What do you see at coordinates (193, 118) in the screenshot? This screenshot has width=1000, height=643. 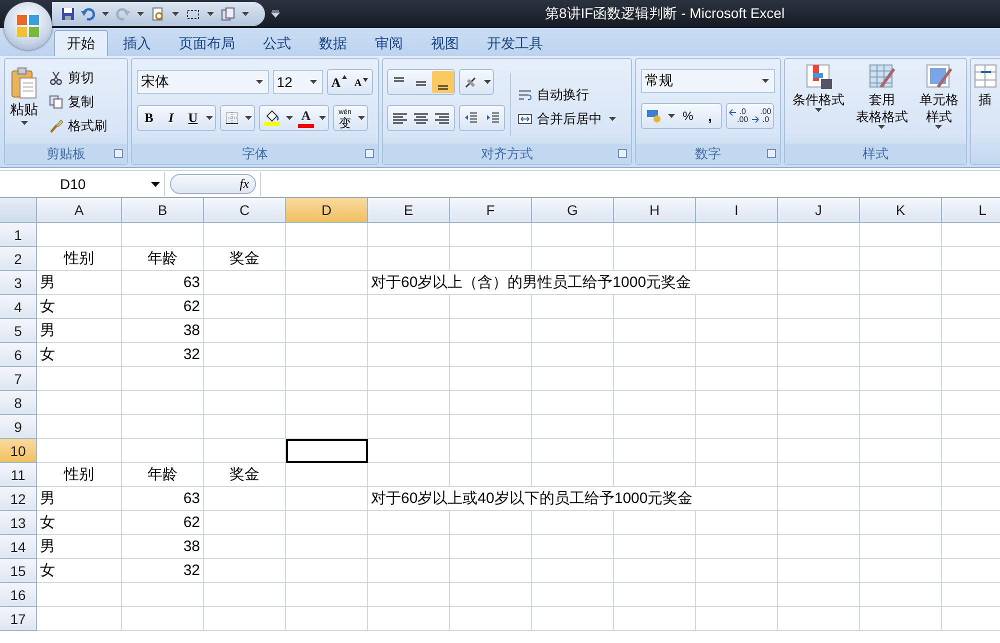 I see `underline-button: U` at bounding box center [193, 118].